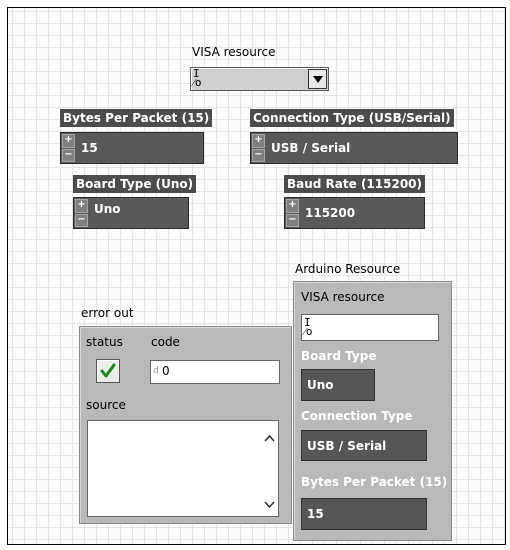 The height and width of the screenshot is (550, 510). What do you see at coordinates (352, 118) in the screenshot?
I see `connection-type-label: Connection Type (USB/Serial)` at bounding box center [352, 118].